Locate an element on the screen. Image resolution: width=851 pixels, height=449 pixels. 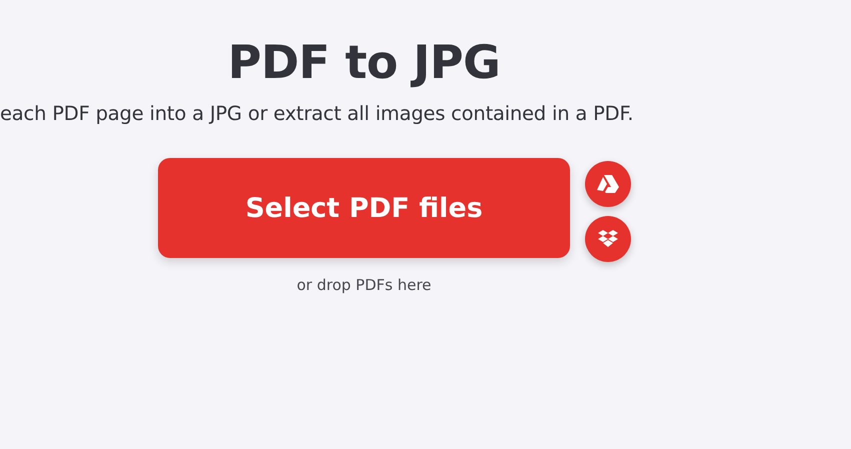
drop-hint: or drop PDFs here is located at coordinates (364, 285).